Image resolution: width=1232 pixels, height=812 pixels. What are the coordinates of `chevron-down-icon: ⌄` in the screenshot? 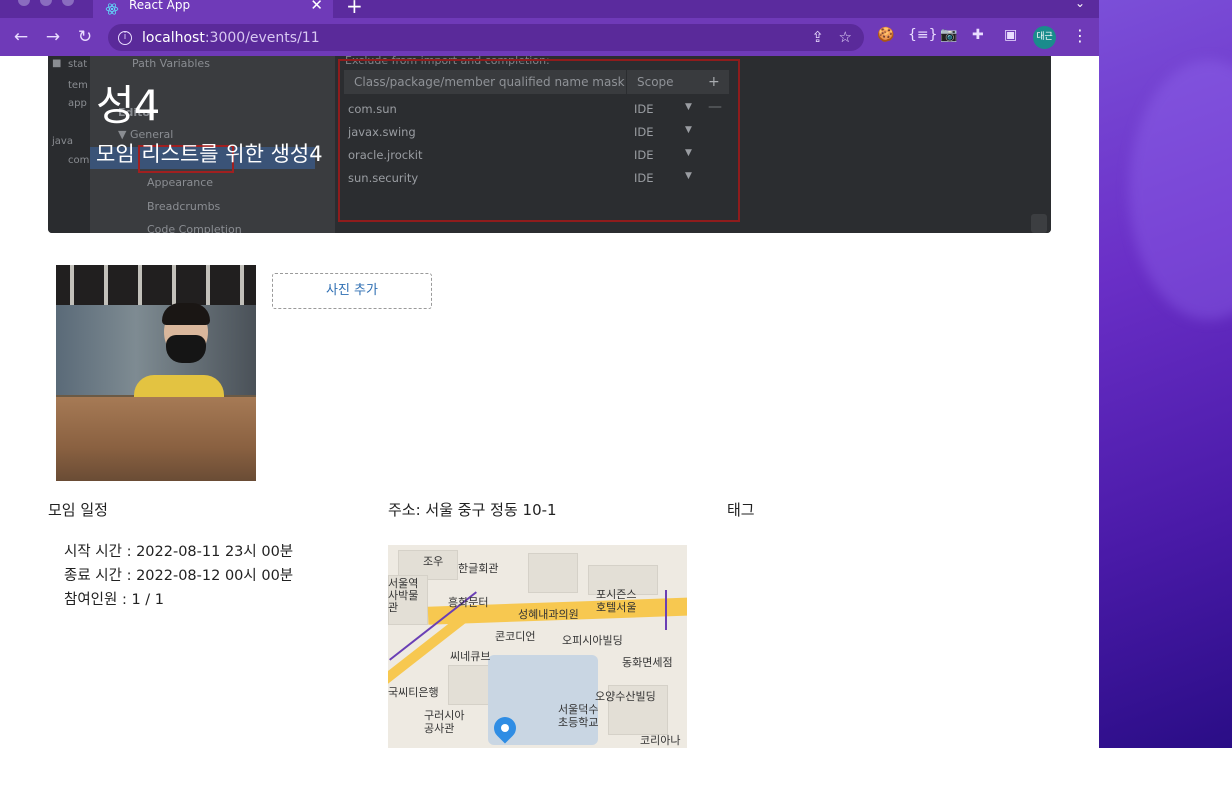 It's located at (1080, 5).